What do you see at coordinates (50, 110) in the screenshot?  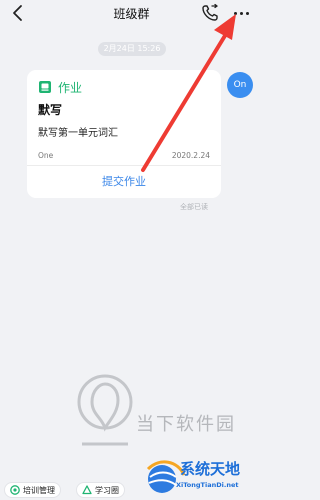 I see `homework-title: 默写` at bounding box center [50, 110].